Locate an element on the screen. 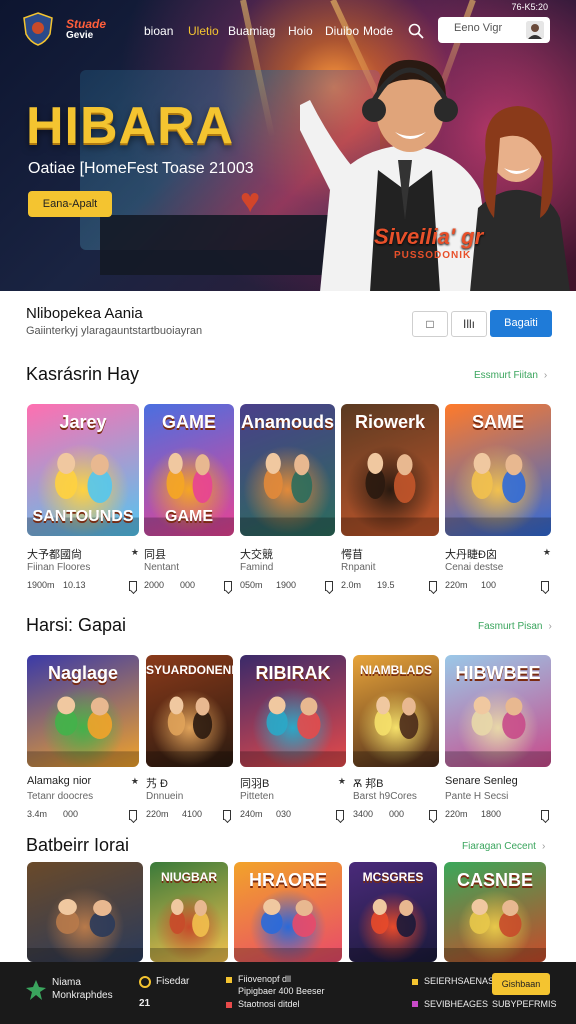 This screenshot has height=1024, width=576. game-card is located at coordinates (85, 912).